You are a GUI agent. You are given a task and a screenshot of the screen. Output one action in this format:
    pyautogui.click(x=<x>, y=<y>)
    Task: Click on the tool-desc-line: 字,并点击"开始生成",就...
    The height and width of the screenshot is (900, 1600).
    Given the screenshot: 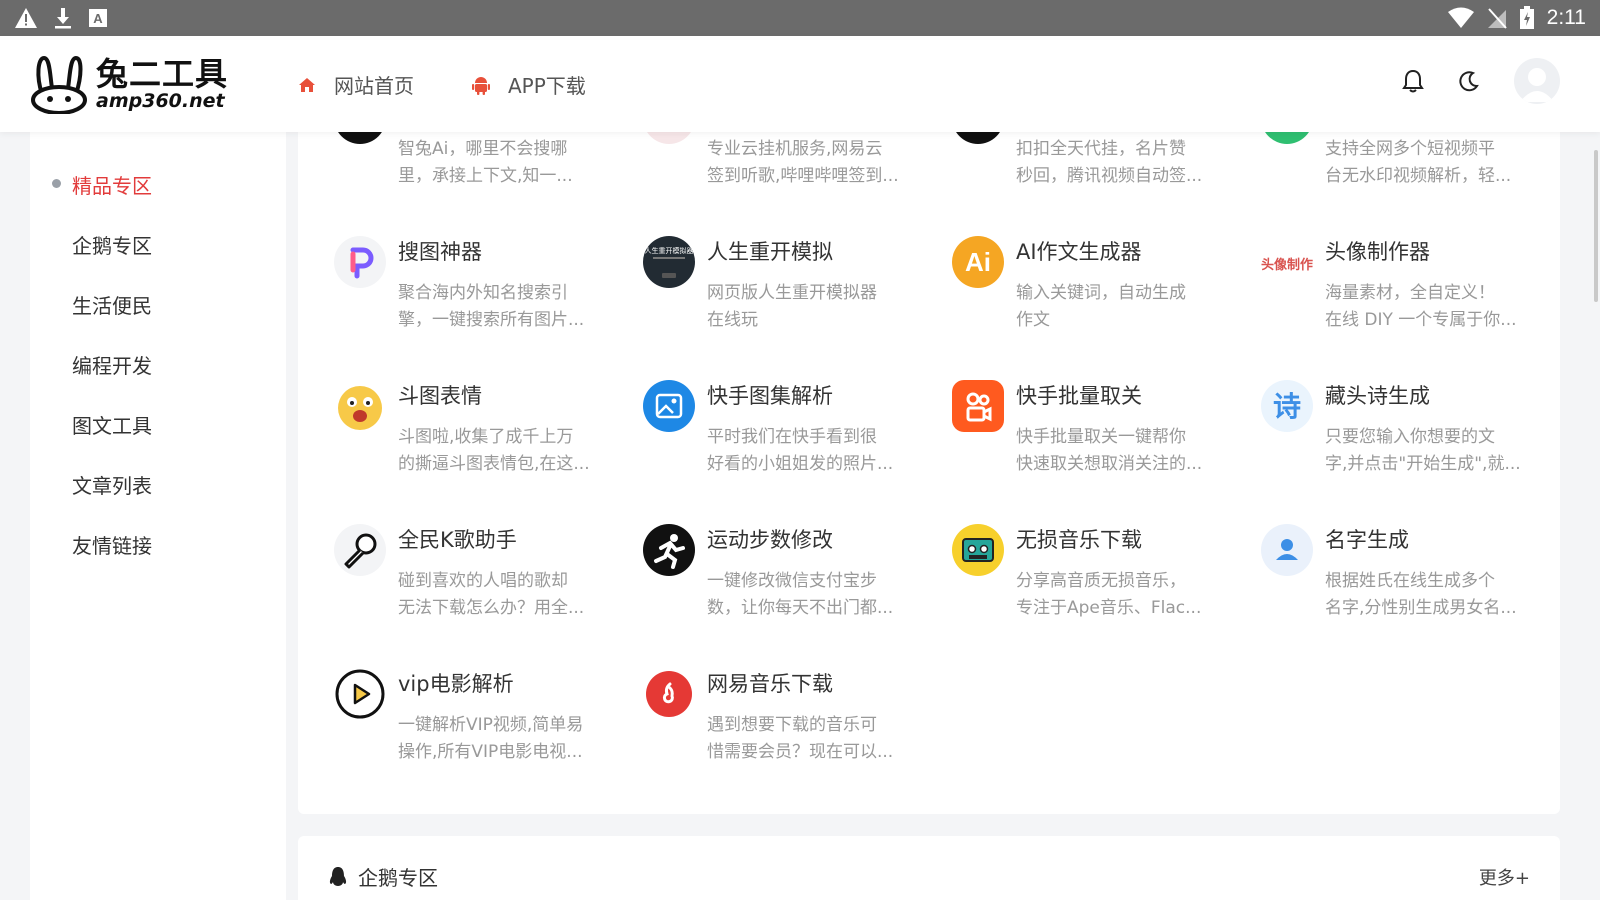 What is the action you would take?
    pyautogui.click(x=1423, y=464)
    